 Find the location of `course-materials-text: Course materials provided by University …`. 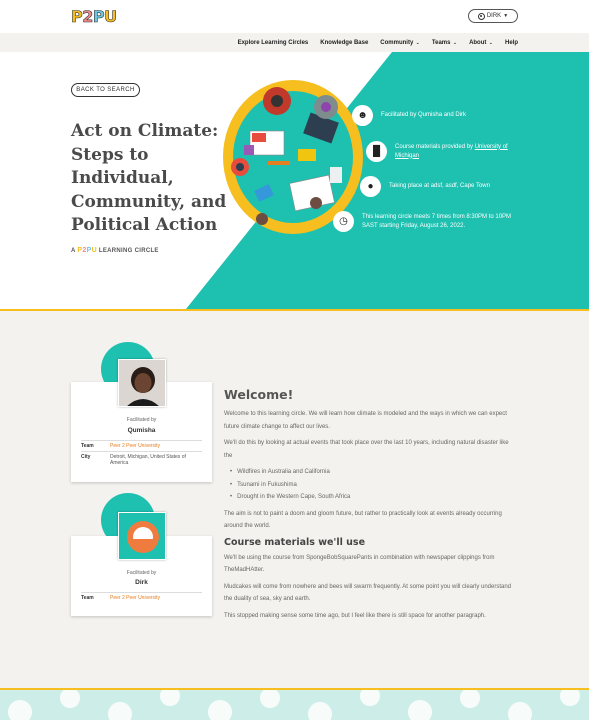

course-materials-text: Course materials provided by University … is located at coordinates (464, 152).